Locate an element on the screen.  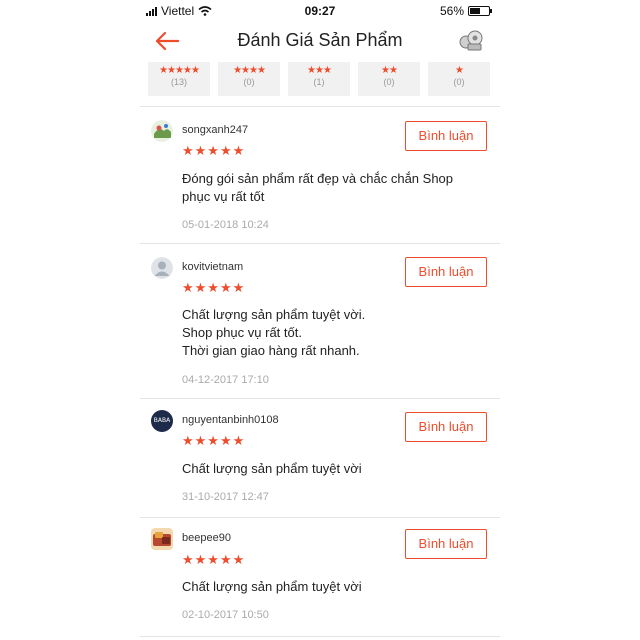
filter-1-star: ★ (0) is located at coordinates (459, 79).